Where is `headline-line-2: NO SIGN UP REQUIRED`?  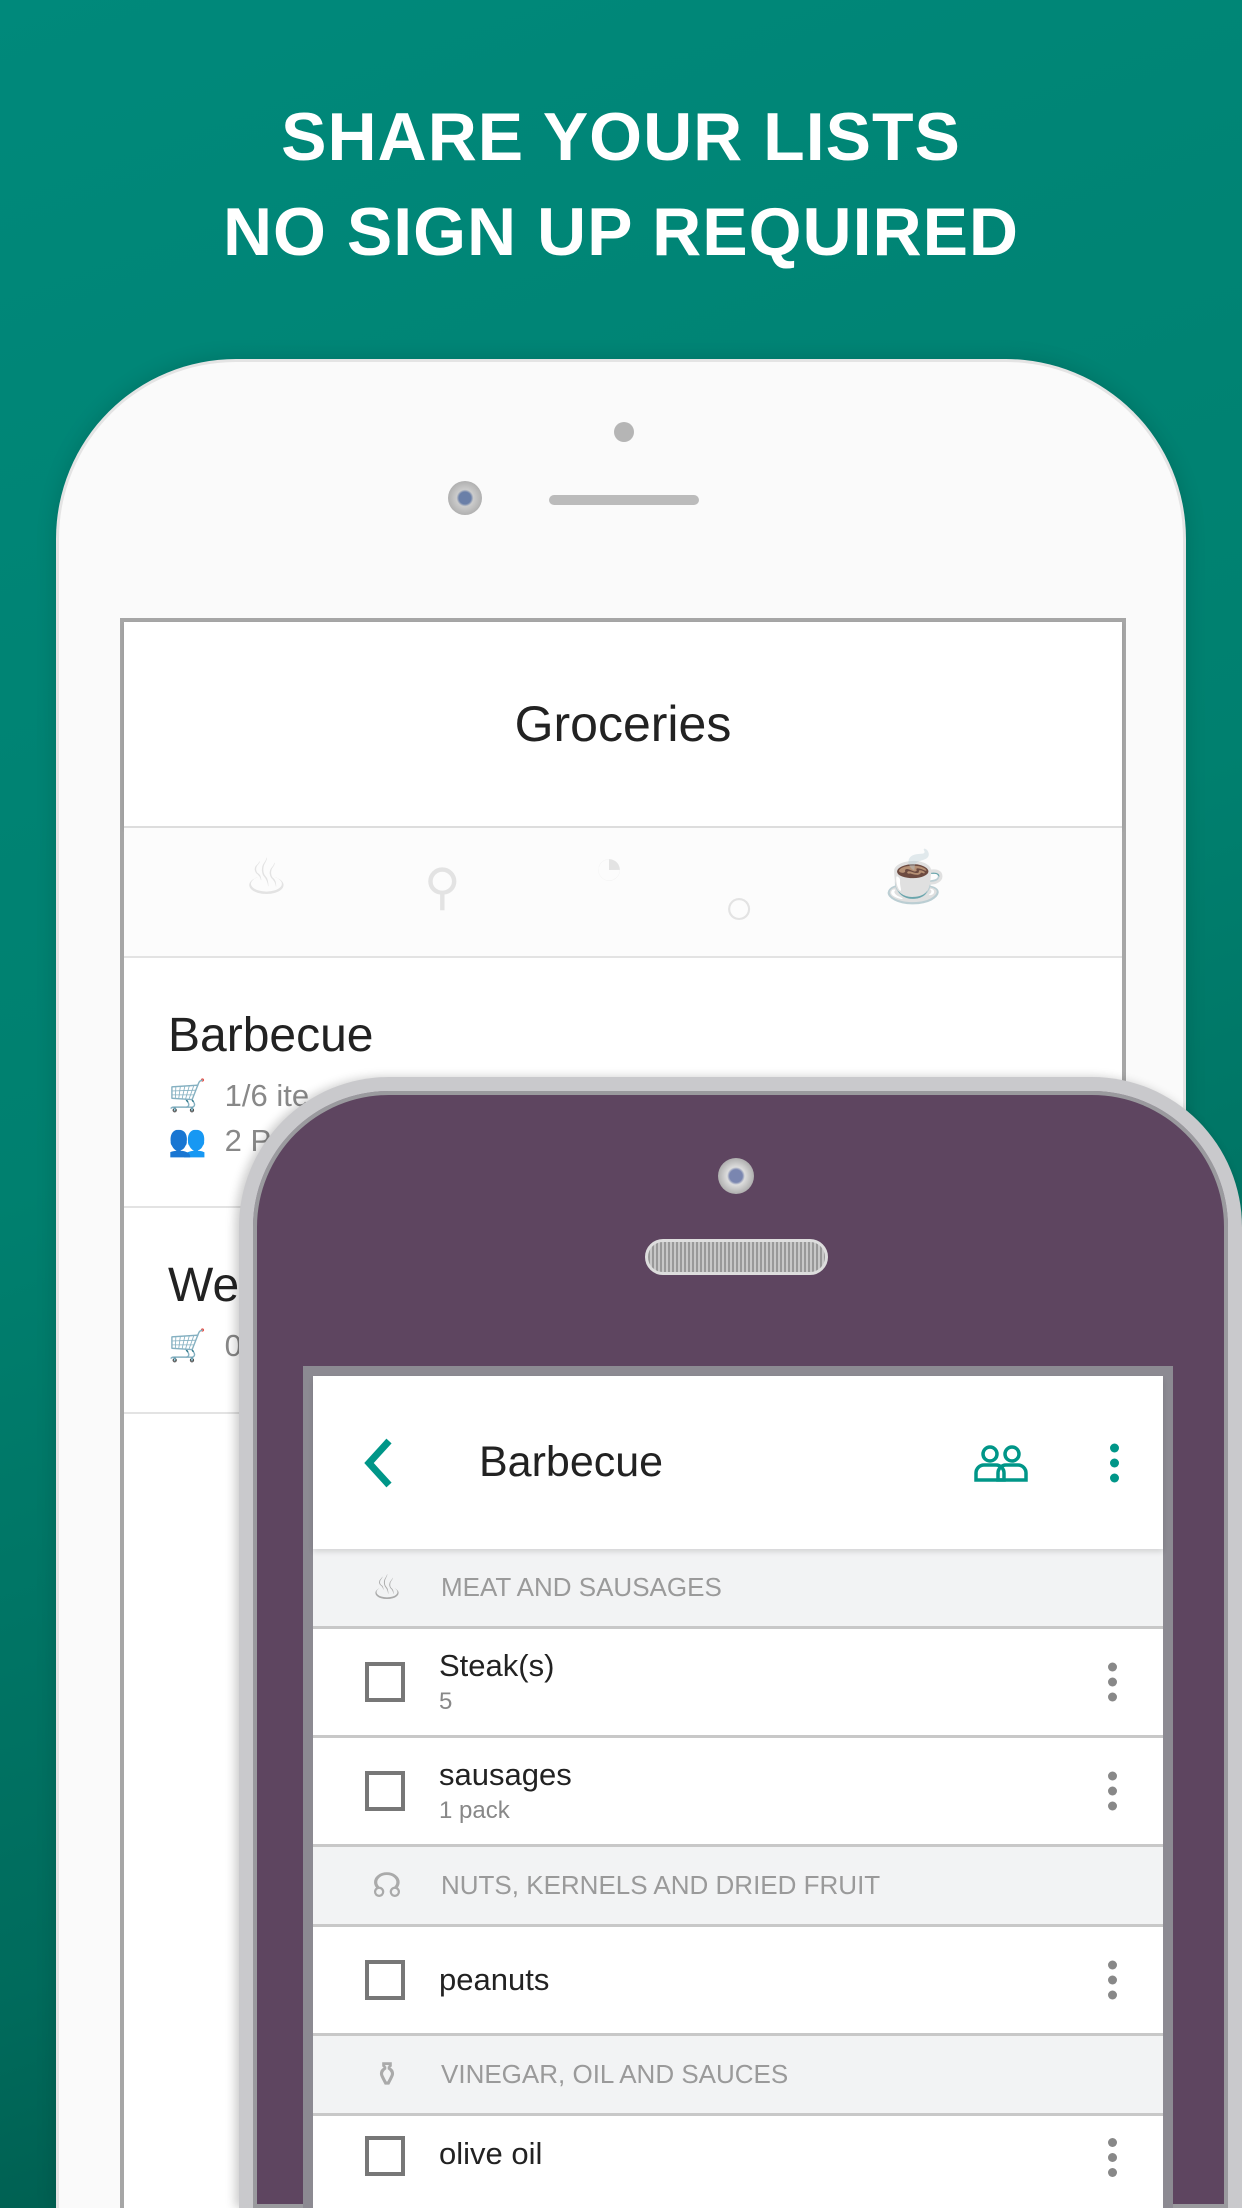
headline-line-2: NO SIGN UP REQUIRED is located at coordinates (621, 232).